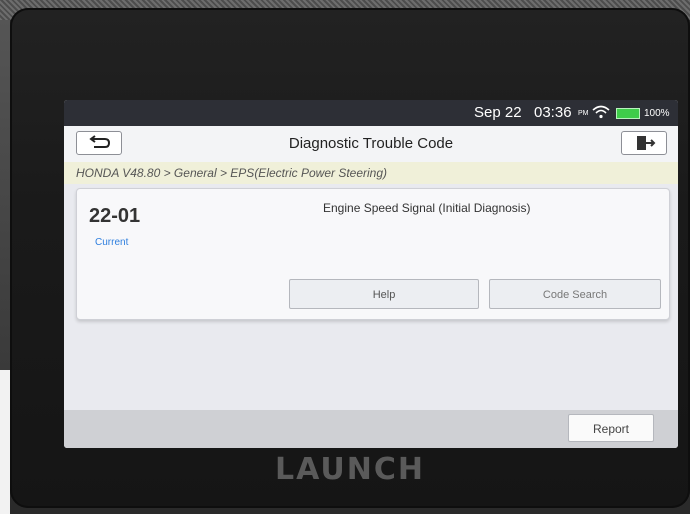  I want to click on status-date: Sep 22, so click(498, 112).